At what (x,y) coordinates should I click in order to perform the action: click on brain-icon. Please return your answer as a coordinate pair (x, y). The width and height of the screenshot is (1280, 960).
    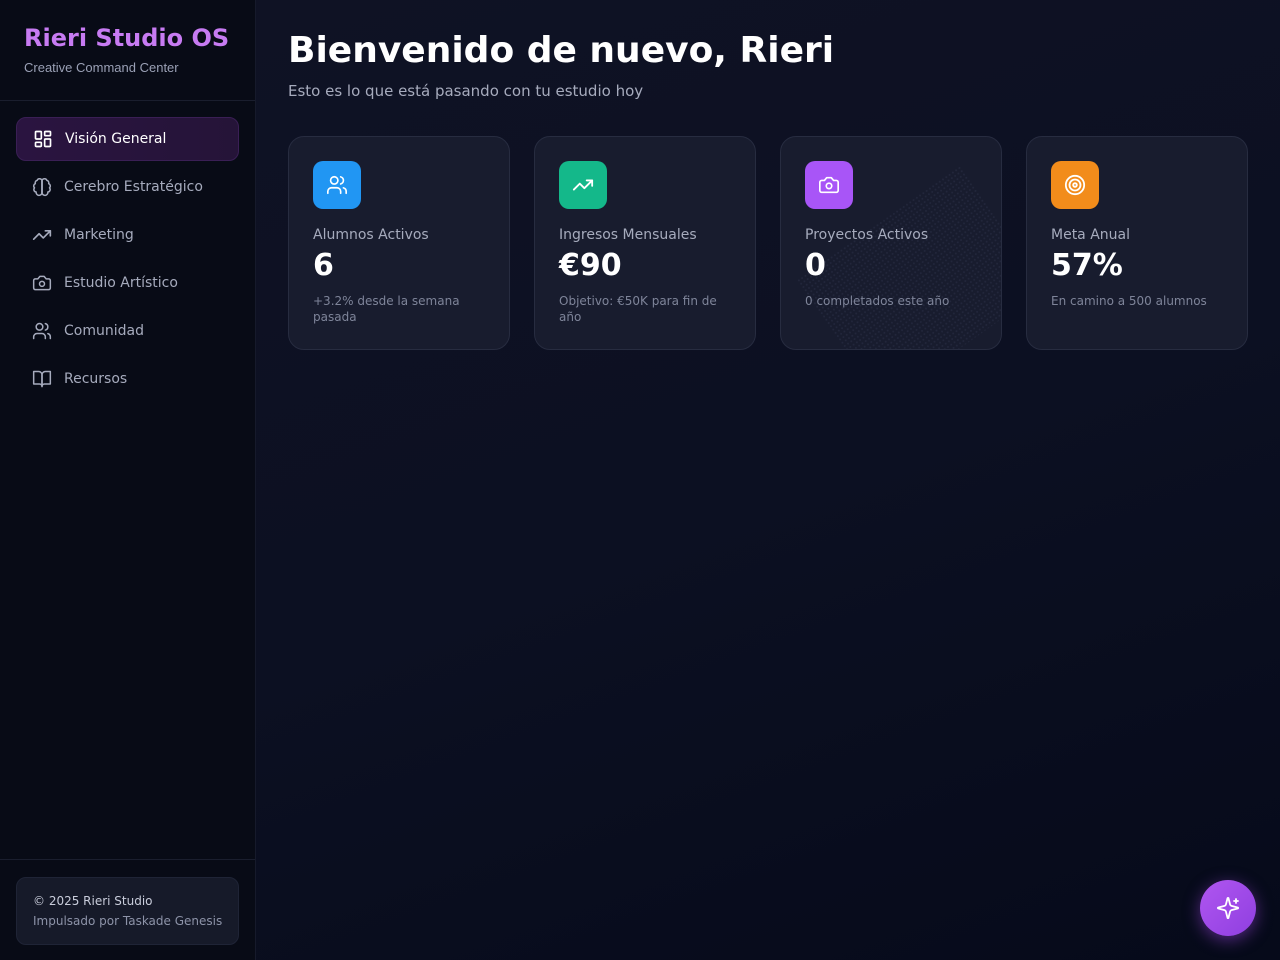
    Looking at the image, I should click on (42, 187).